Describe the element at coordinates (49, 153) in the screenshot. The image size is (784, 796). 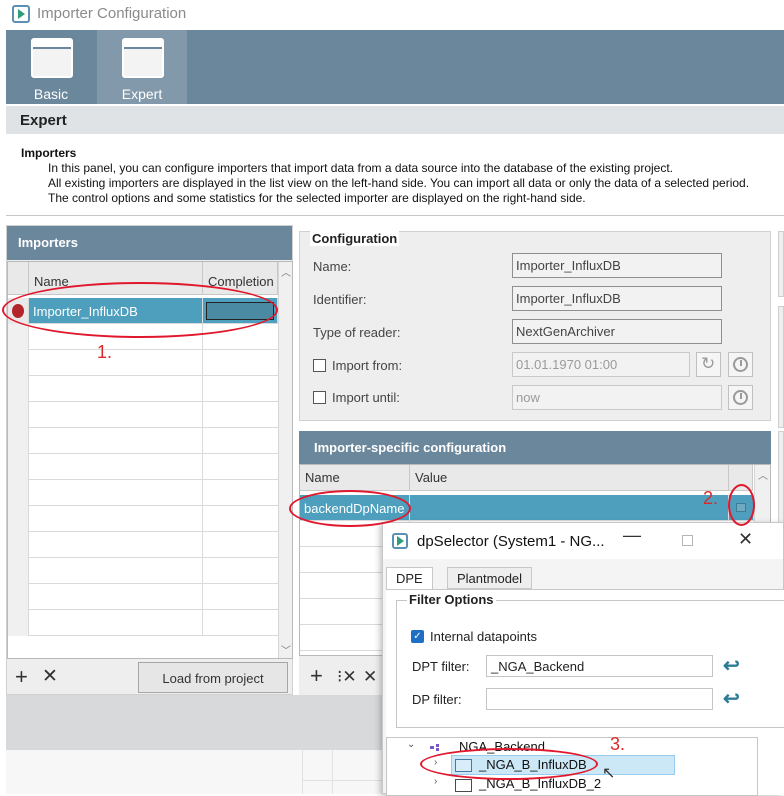
I see `intro-heading: Importers` at that location.